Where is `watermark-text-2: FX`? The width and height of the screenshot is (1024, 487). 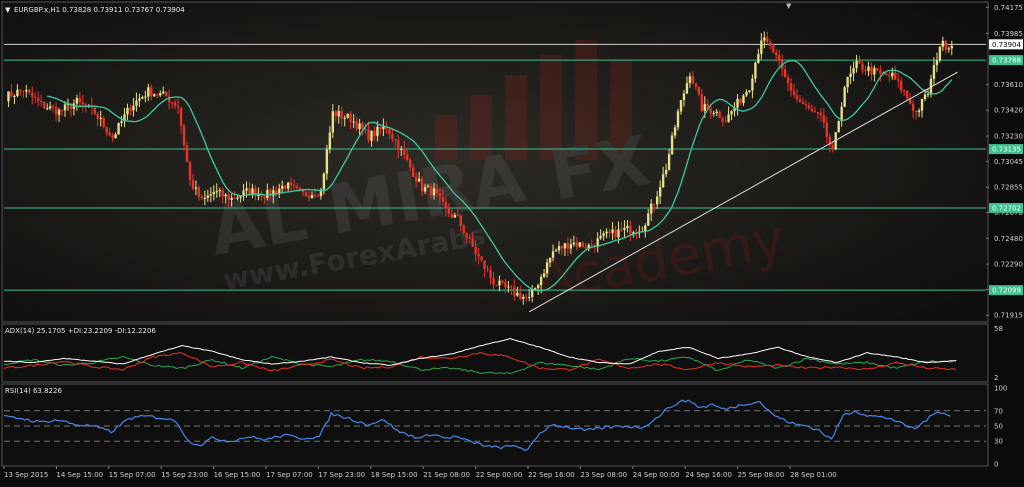
watermark-text-2: FX is located at coordinates (599, 169).